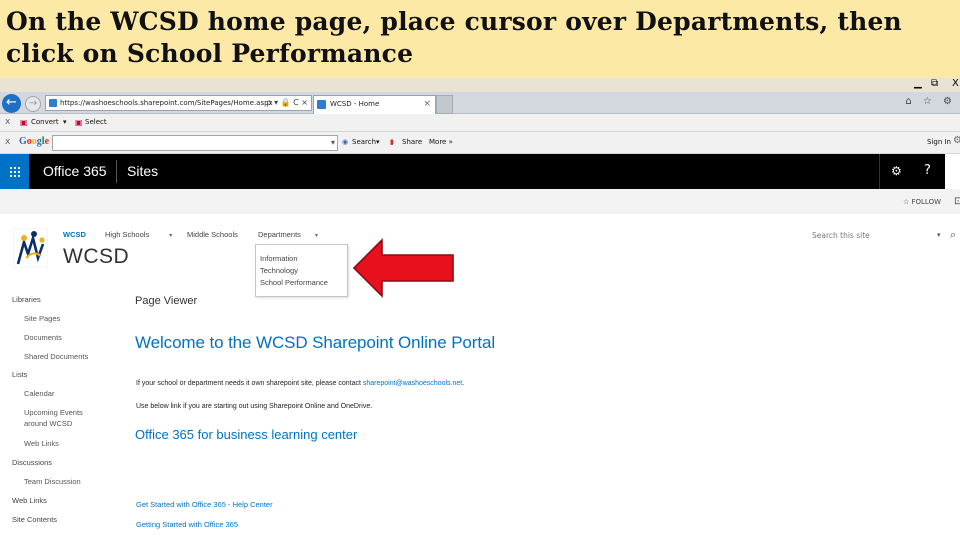 The width and height of the screenshot is (960, 540). Describe the element at coordinates (48, 424) in the screenshot. I see `ql-upcoming-events-line2: around WCSD` at that location.